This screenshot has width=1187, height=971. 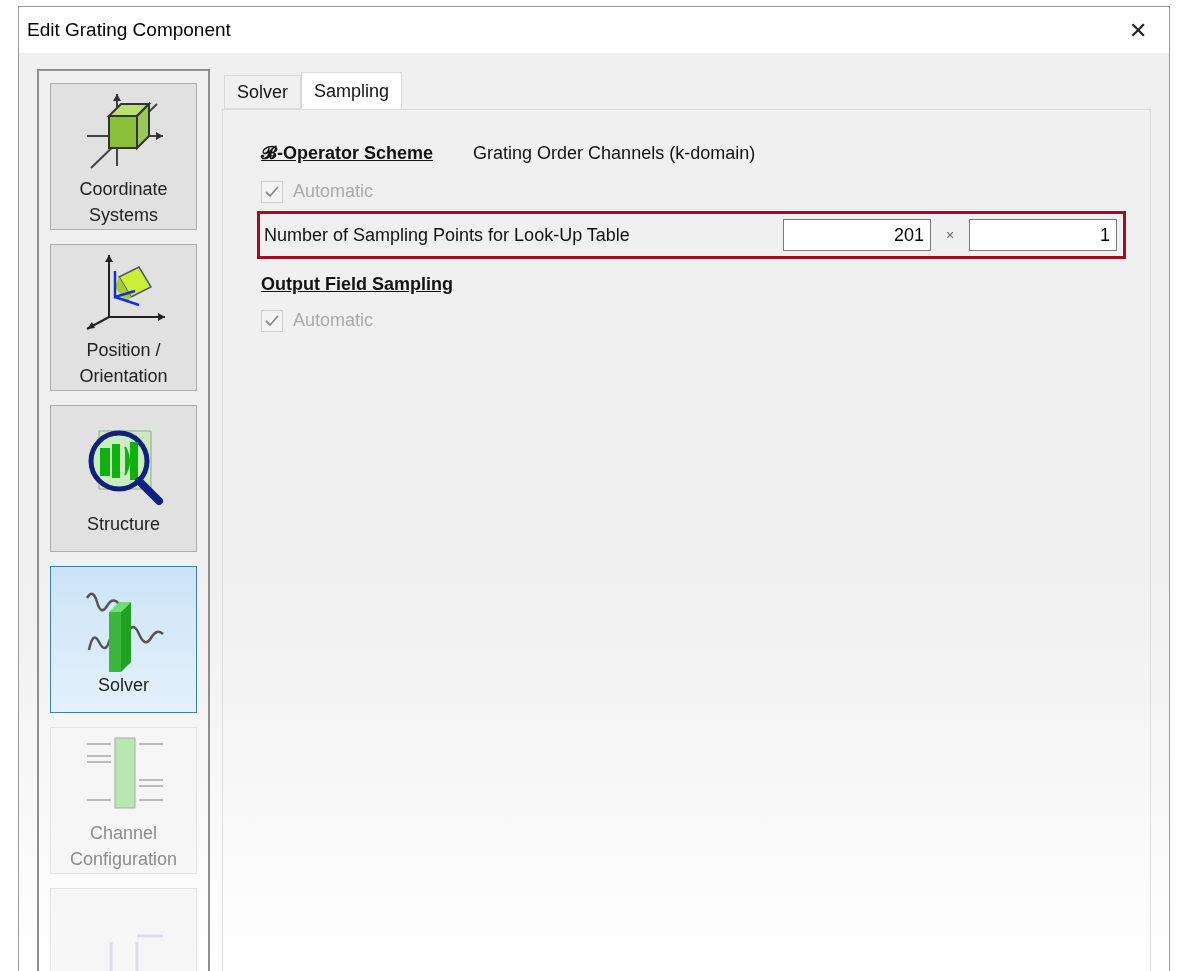 I want to click on field-label: Number of Sampling Points for Look-Up Table, so click(x=447, y=235).